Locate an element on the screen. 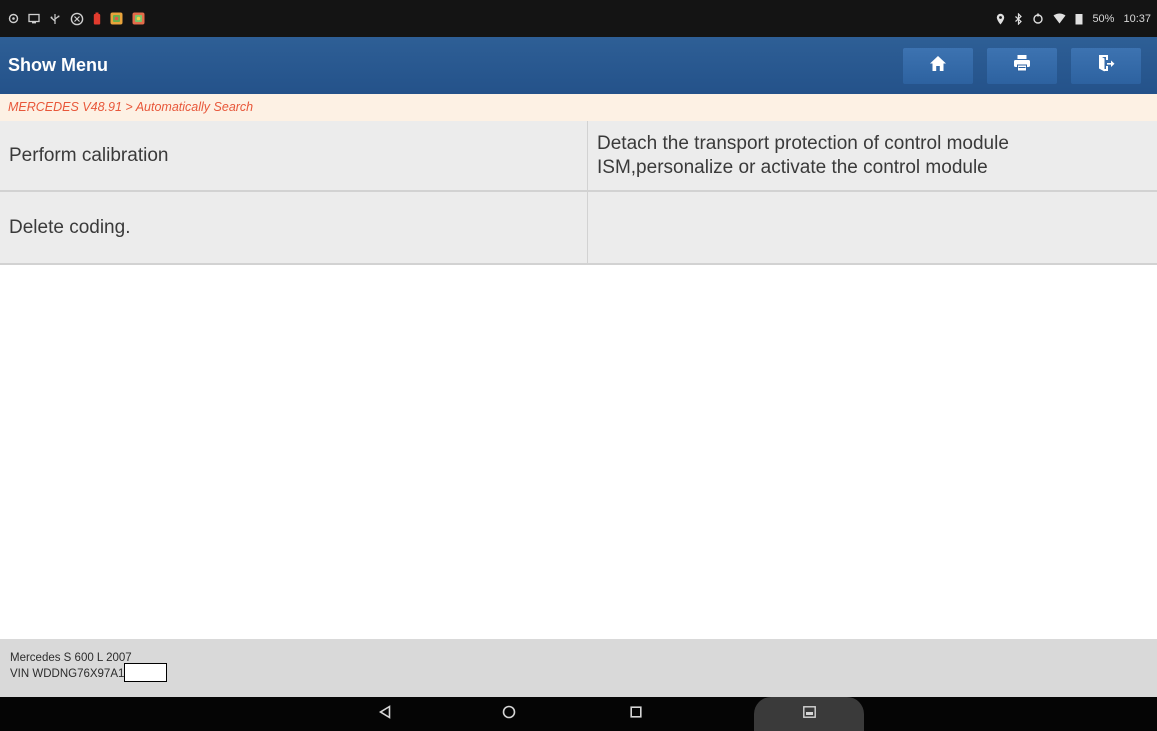 The height and width of the screenshot is (731, 1157). title-bar: Show Menu is located at coordinates (578, 65).